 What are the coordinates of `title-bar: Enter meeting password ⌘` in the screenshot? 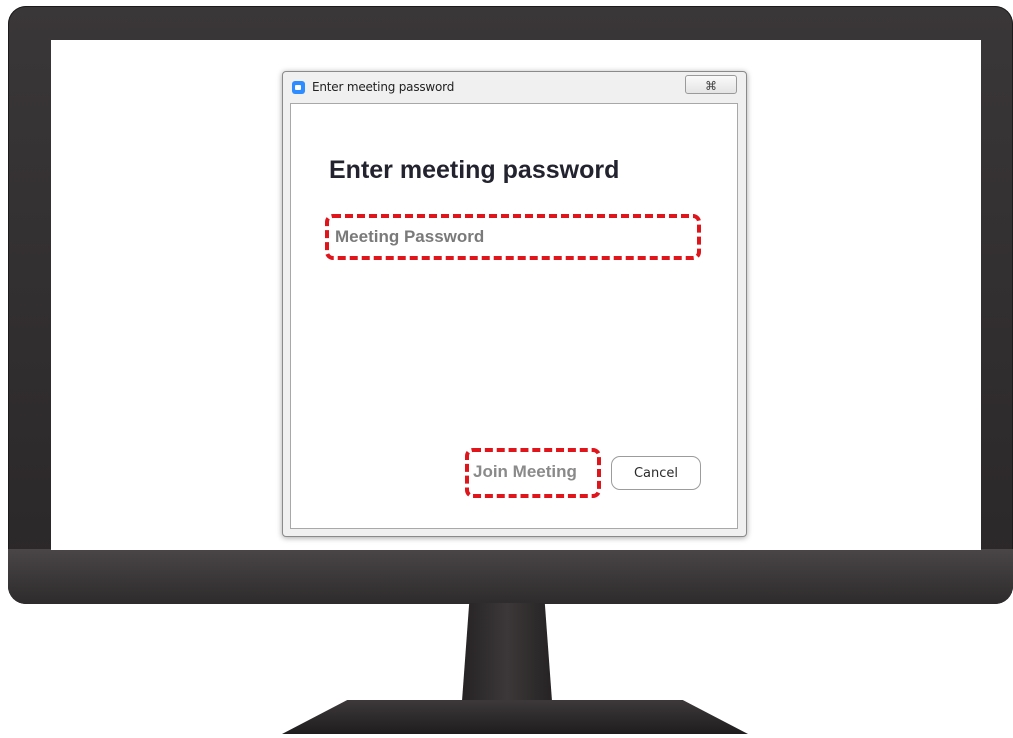 It's located at (514, 87).